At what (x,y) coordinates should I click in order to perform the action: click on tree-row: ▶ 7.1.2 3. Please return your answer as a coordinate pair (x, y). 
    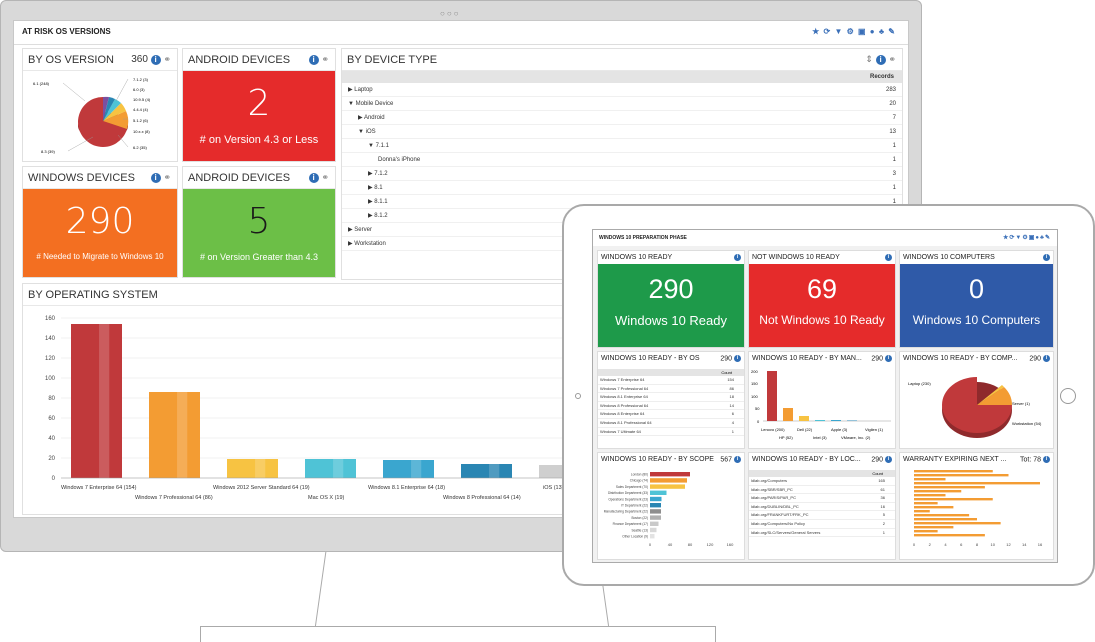
    Looking at the image, I should click on (622, 174).